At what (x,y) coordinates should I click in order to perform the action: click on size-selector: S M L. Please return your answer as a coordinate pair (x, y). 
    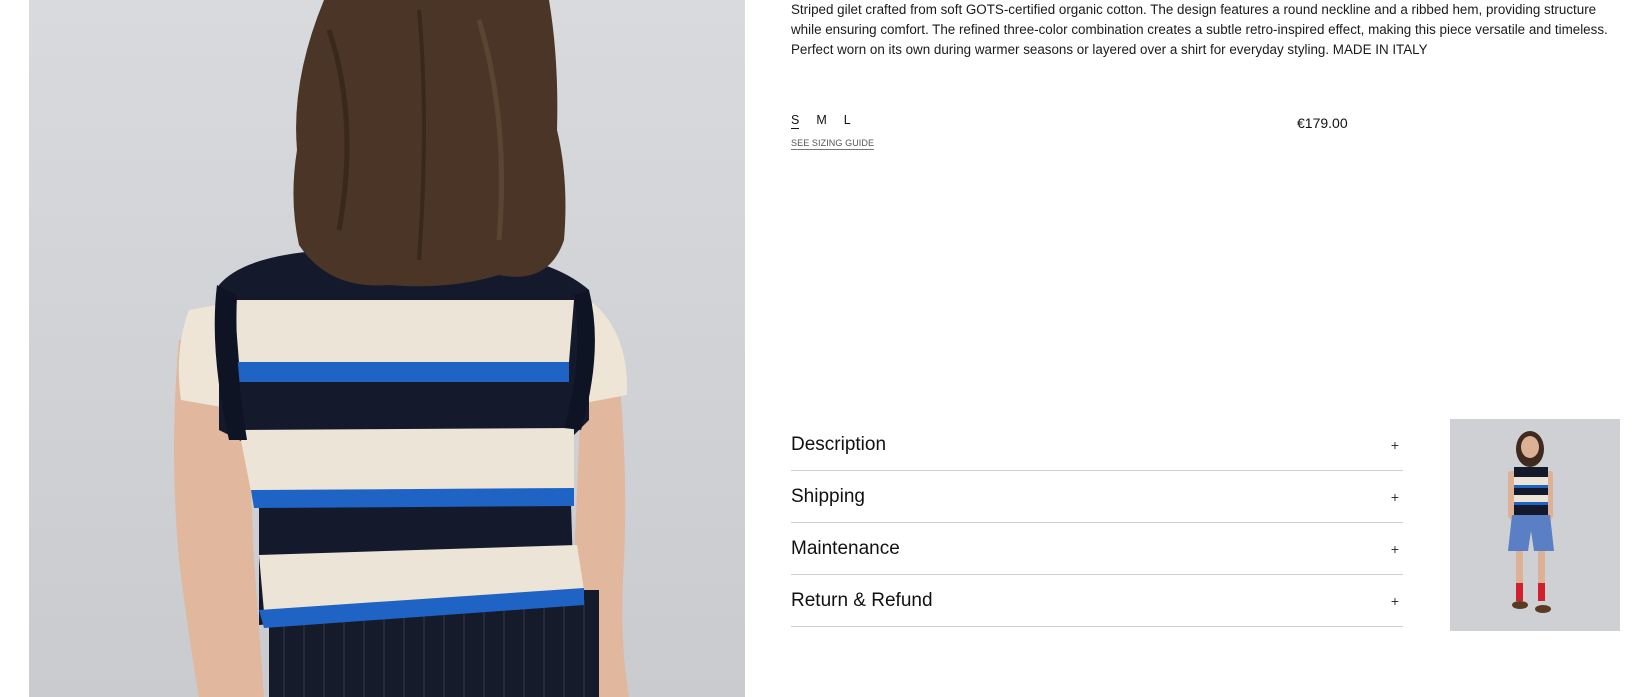
    Looking at the image, I should click on (829, 121).